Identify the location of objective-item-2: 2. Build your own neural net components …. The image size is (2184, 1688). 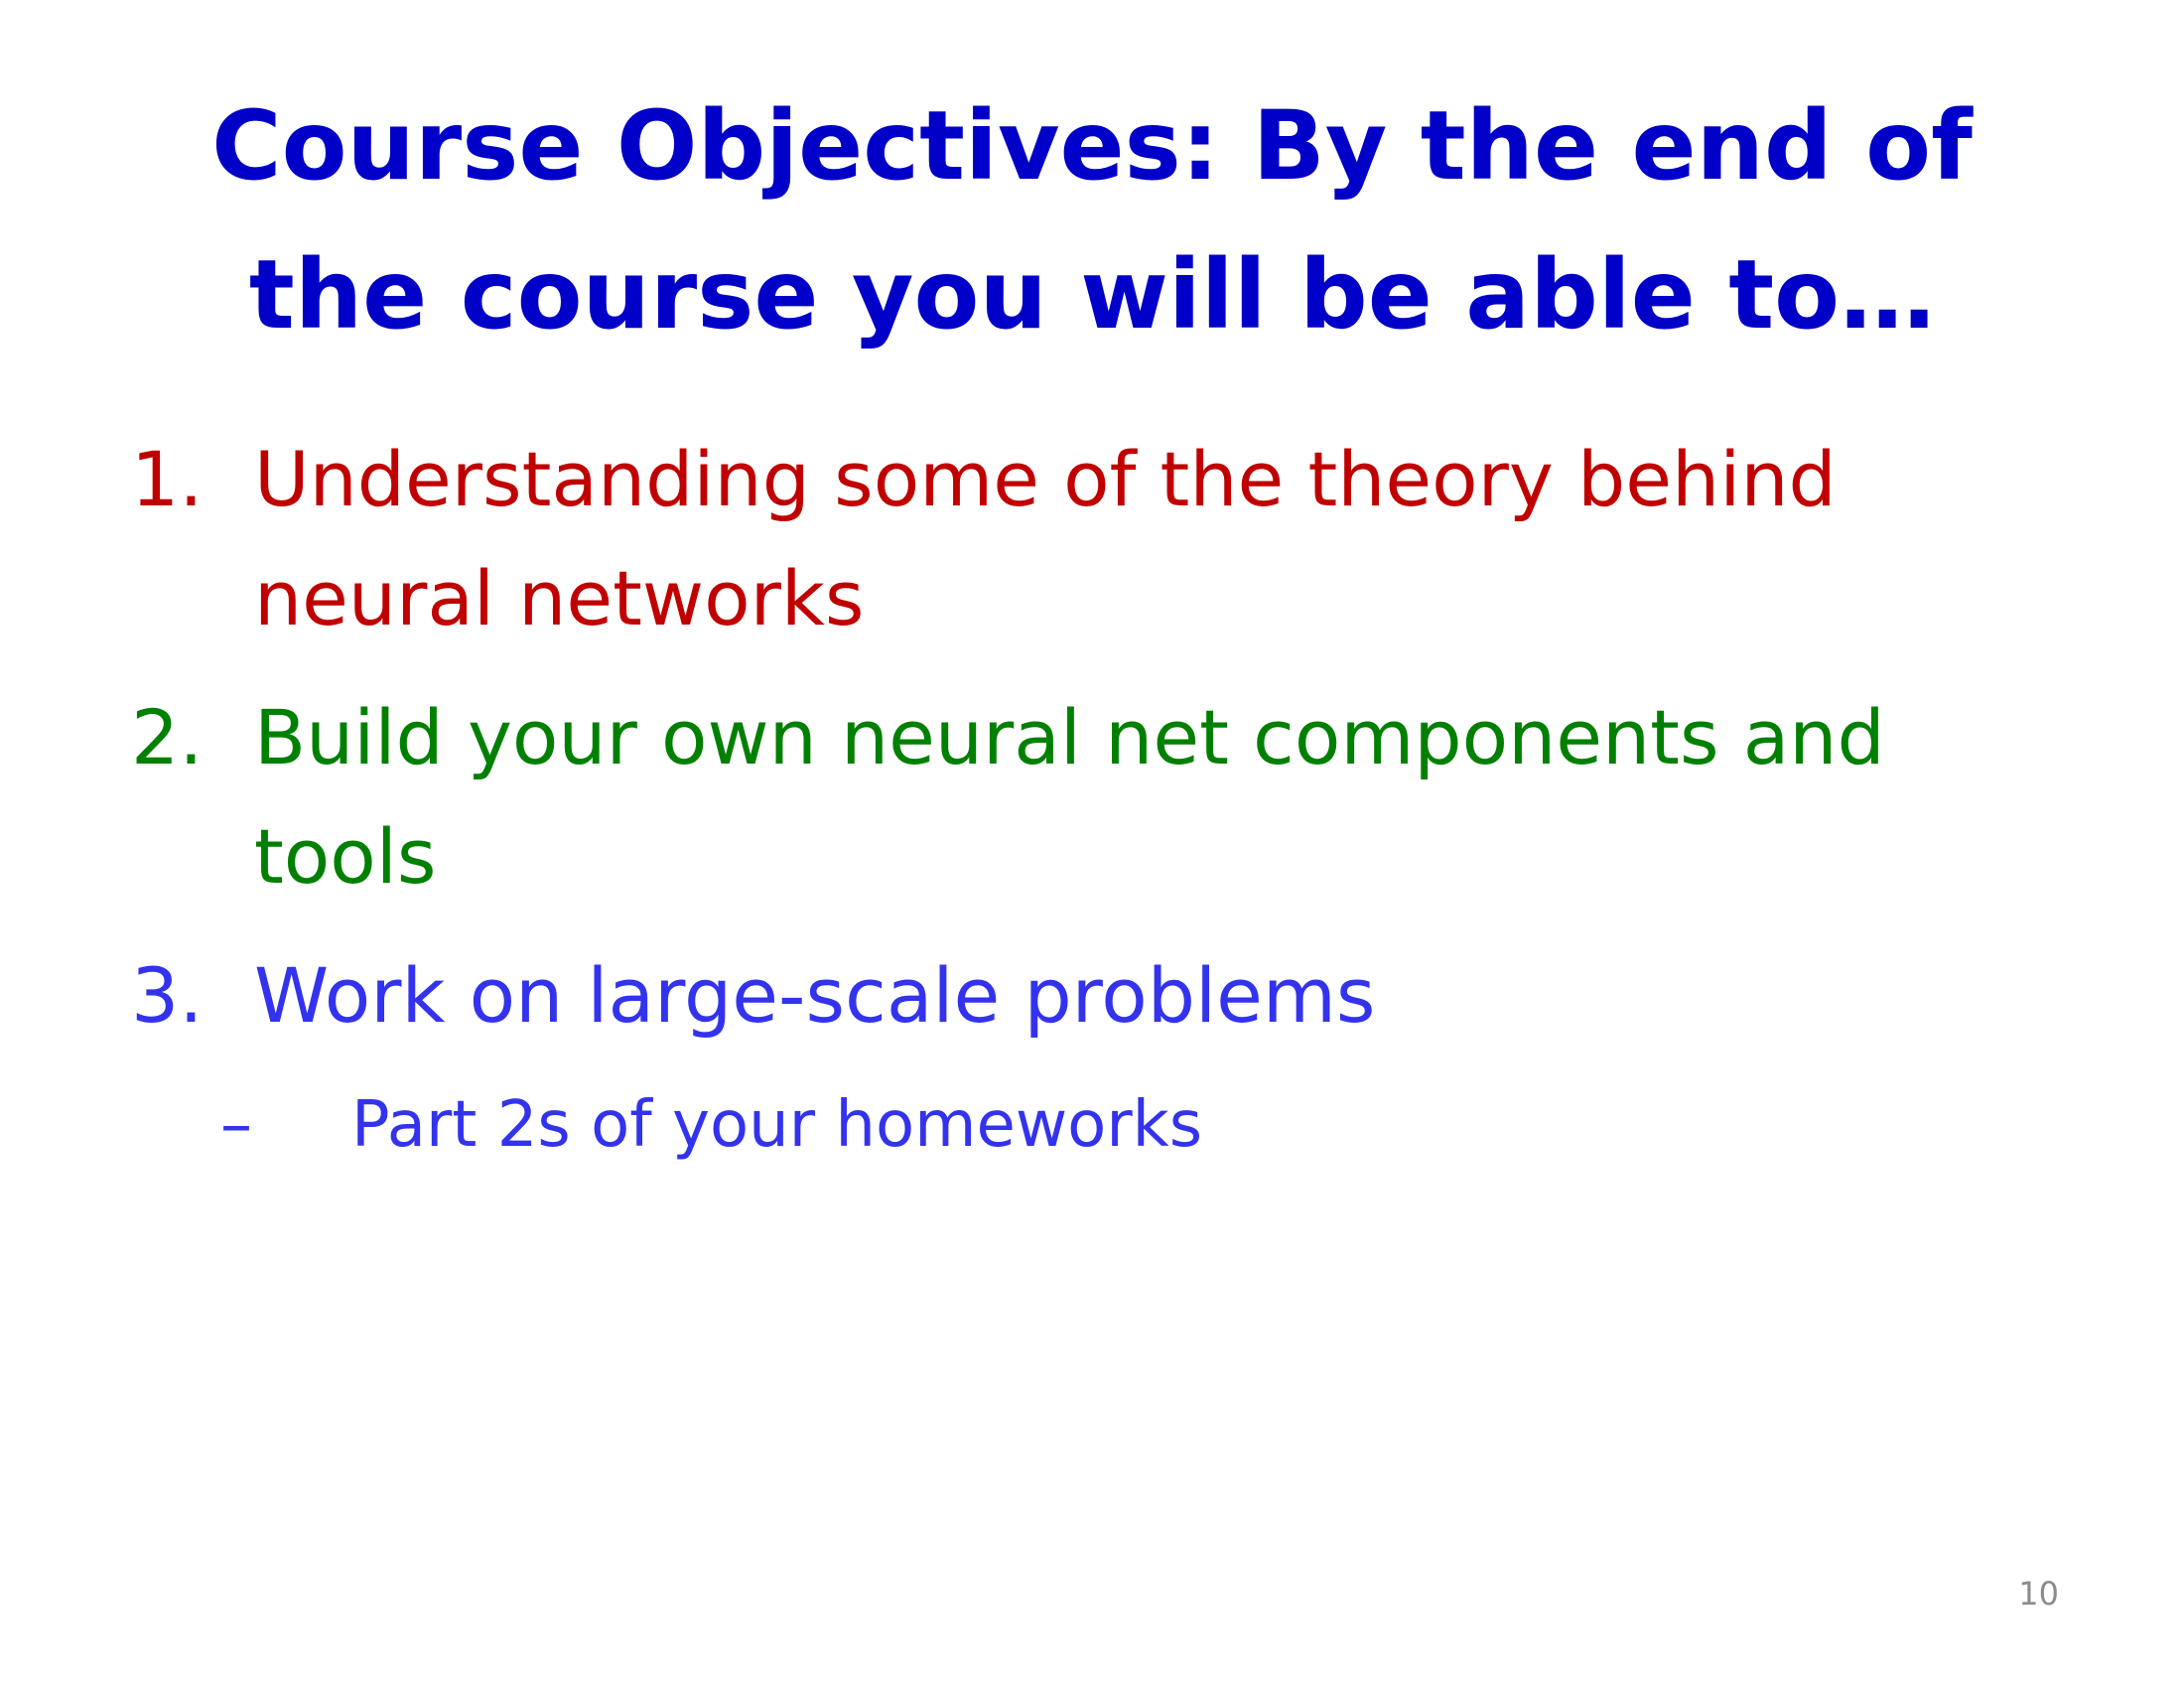
(1074, 797).